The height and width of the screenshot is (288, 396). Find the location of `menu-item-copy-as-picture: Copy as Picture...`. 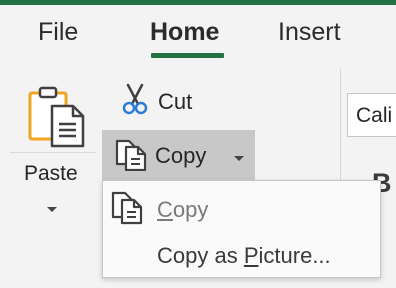

menu-item-copy-as-picture: Copy as Picture... is located at coordinates (241, 255).